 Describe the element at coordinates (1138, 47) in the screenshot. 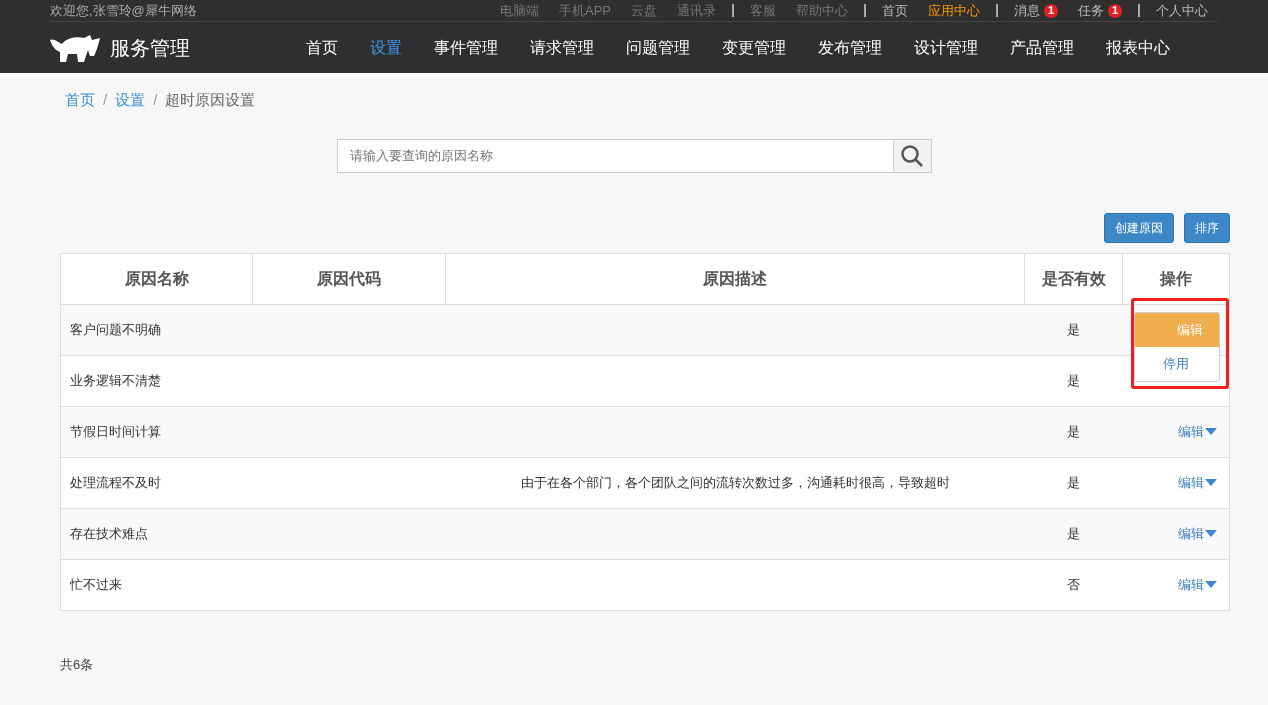

I see `nav-tab: 报表中心` at that location.